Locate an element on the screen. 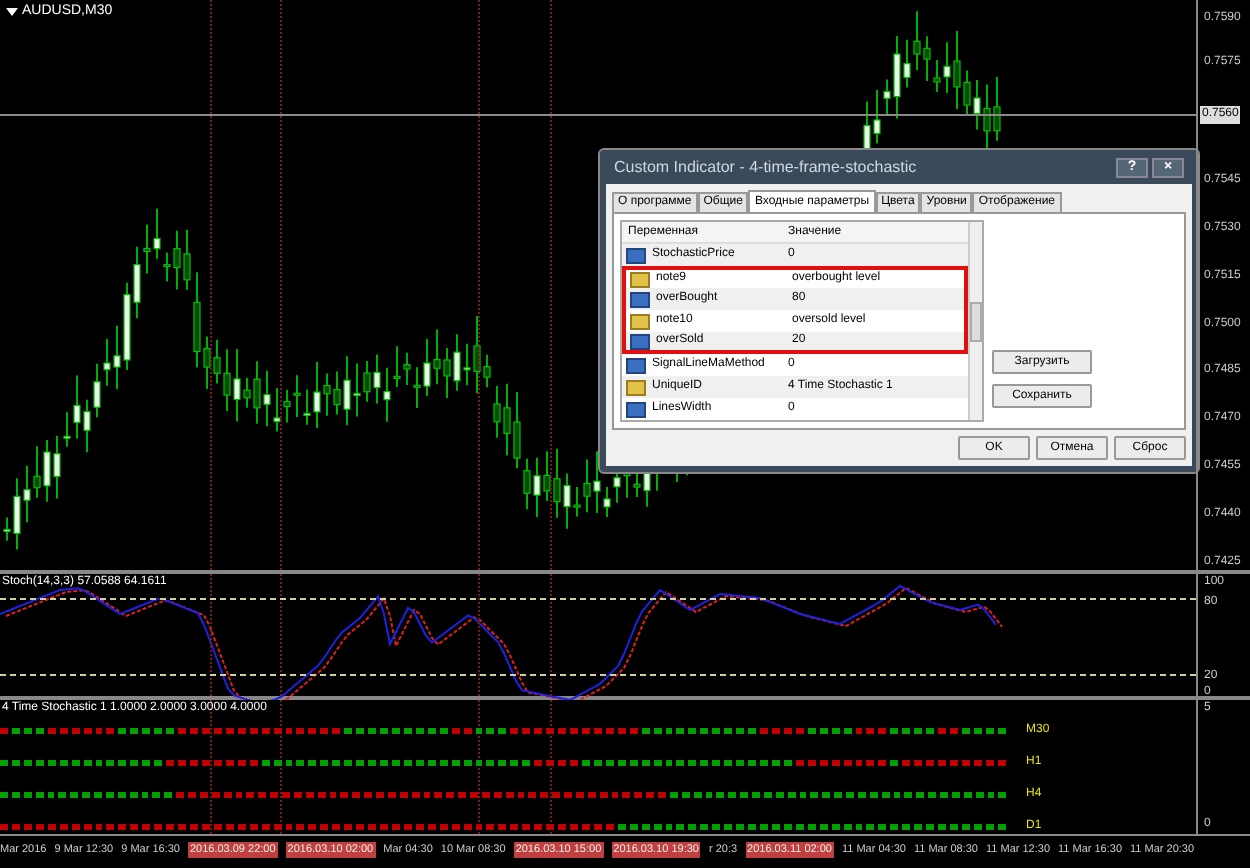  window-title: Custom Indicator - 4-time-frame-stochastic is located at coordinates (766, 168).